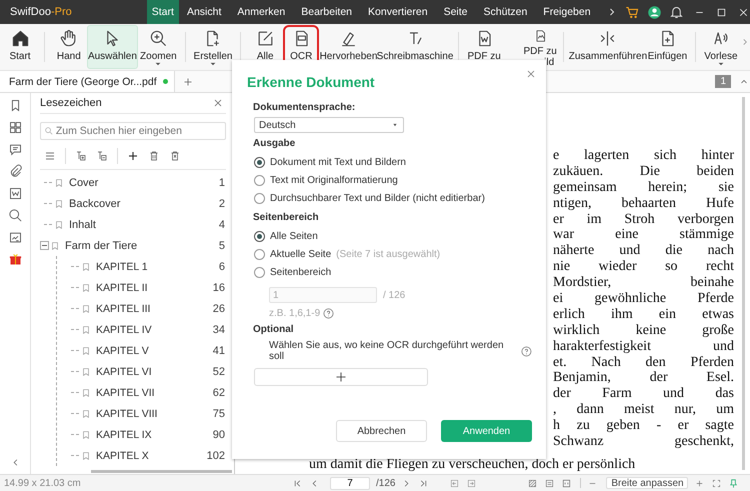 The image size is (750, 491). What do you see at coordinates (261, 12) in the screenshot?
I see `menu-tab: Anmerken` at bounding box center [261, 12].